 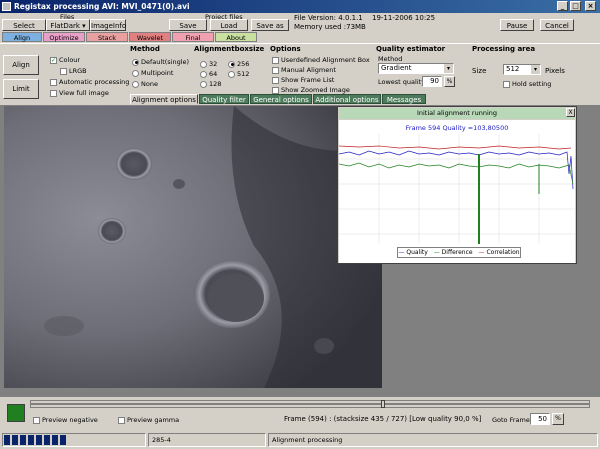 I want to click on file-version: File Version: 4.0.1.1, so click(x=328, y=18).